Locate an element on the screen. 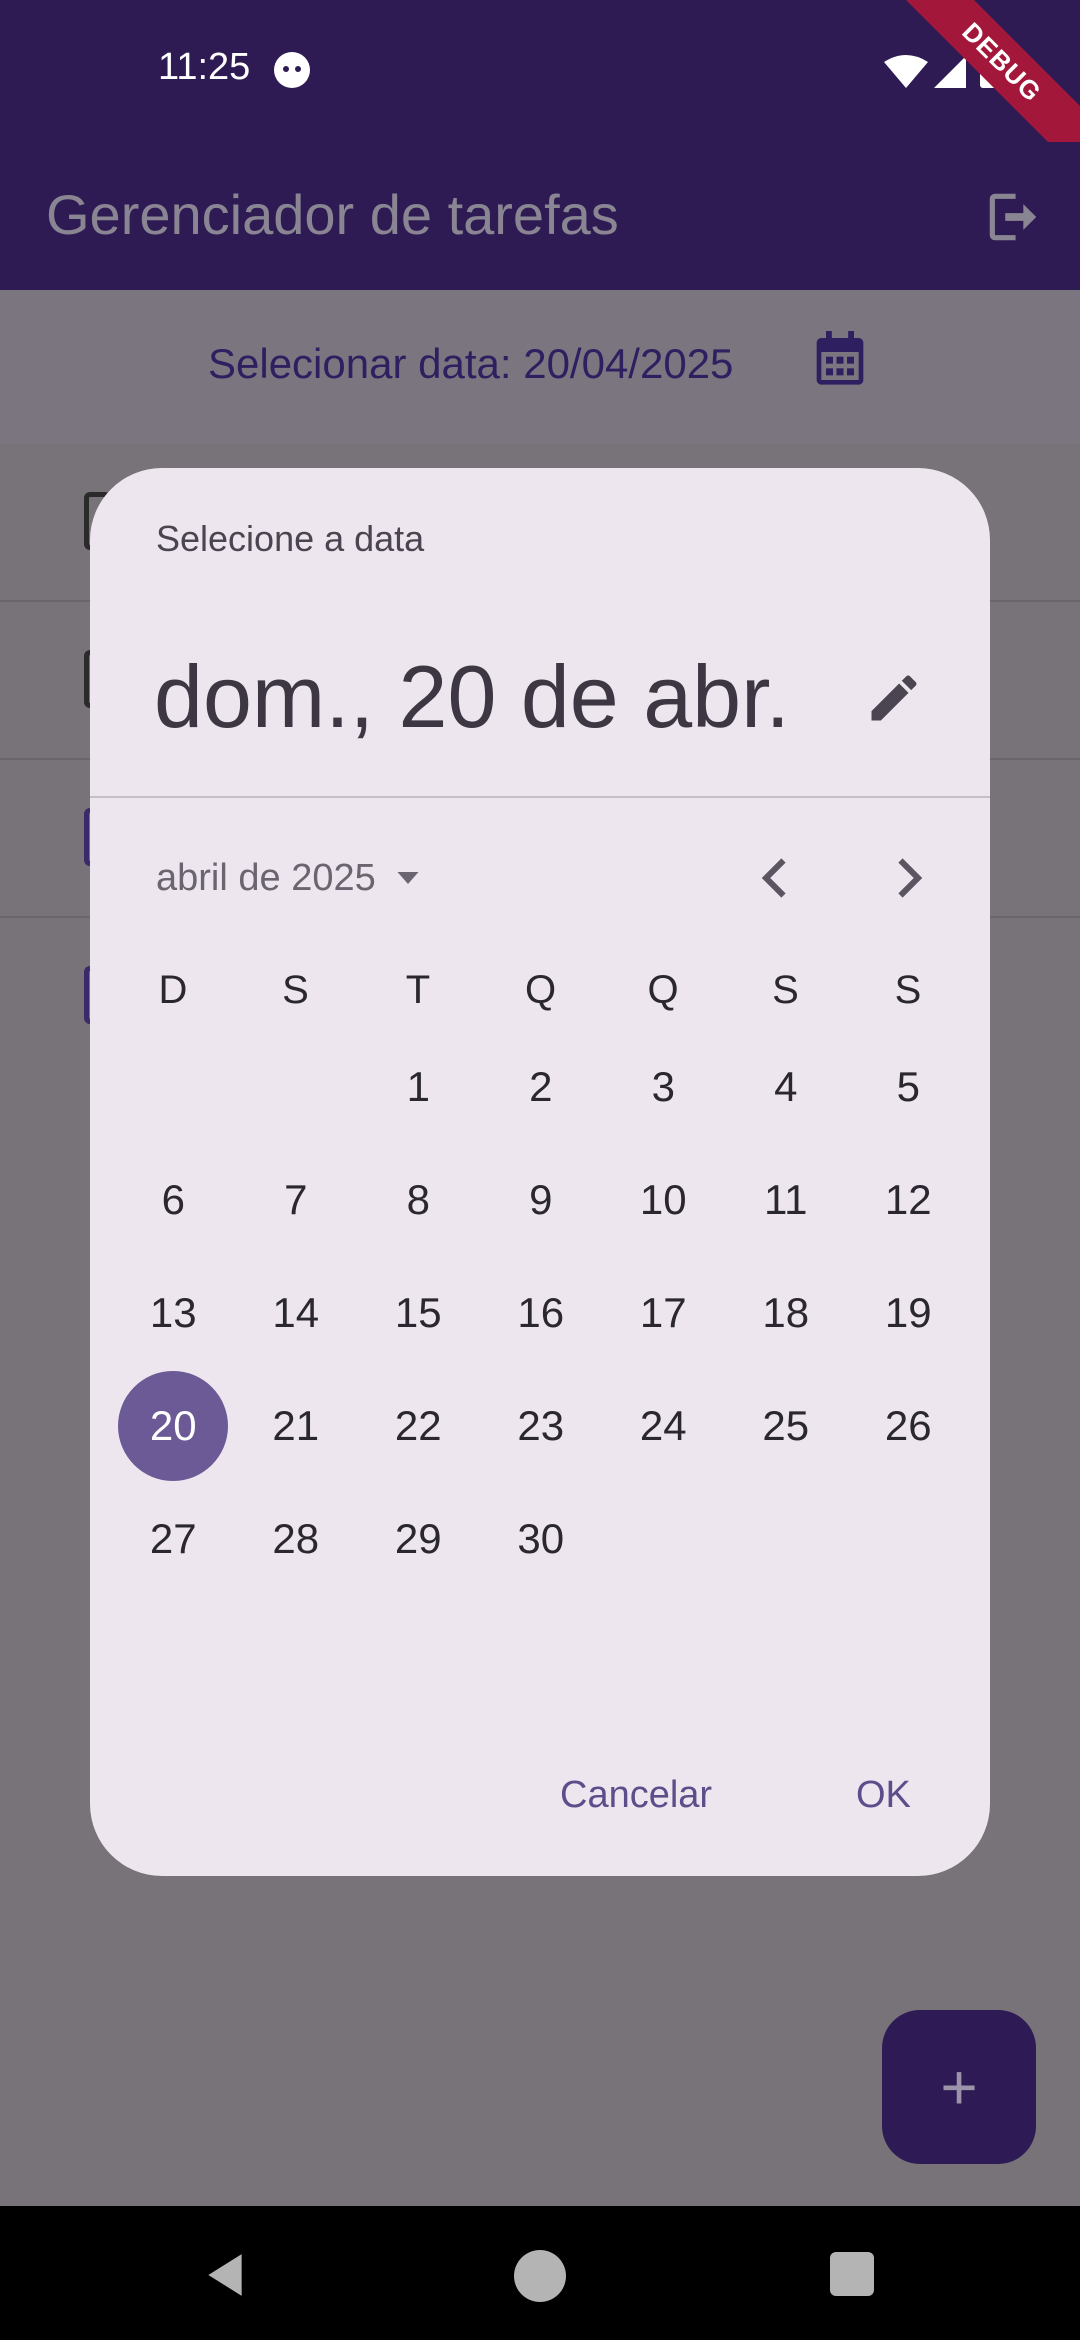 The height and width of the screenshot is (2340, 1080). calendar-day: 5 is located at coordinates (908, 1087).